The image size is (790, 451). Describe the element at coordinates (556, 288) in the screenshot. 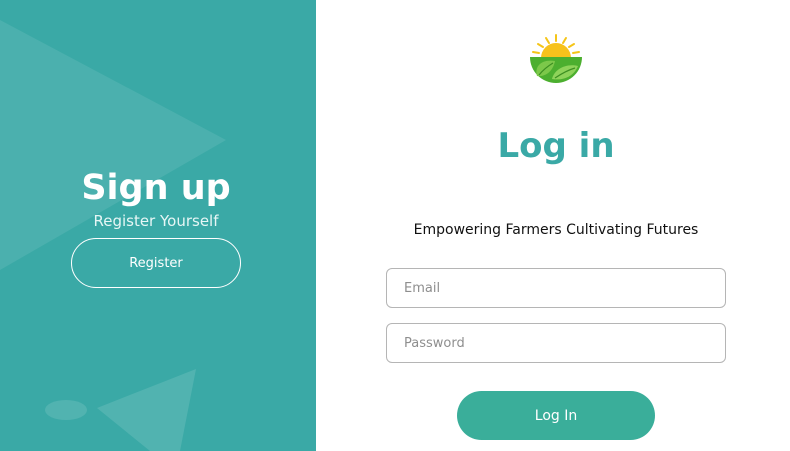

I see `email-field` at that location.